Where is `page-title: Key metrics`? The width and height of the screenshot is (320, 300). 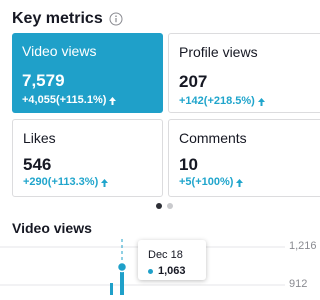 page-title: Key metrics is located at coordinates (57, 18).